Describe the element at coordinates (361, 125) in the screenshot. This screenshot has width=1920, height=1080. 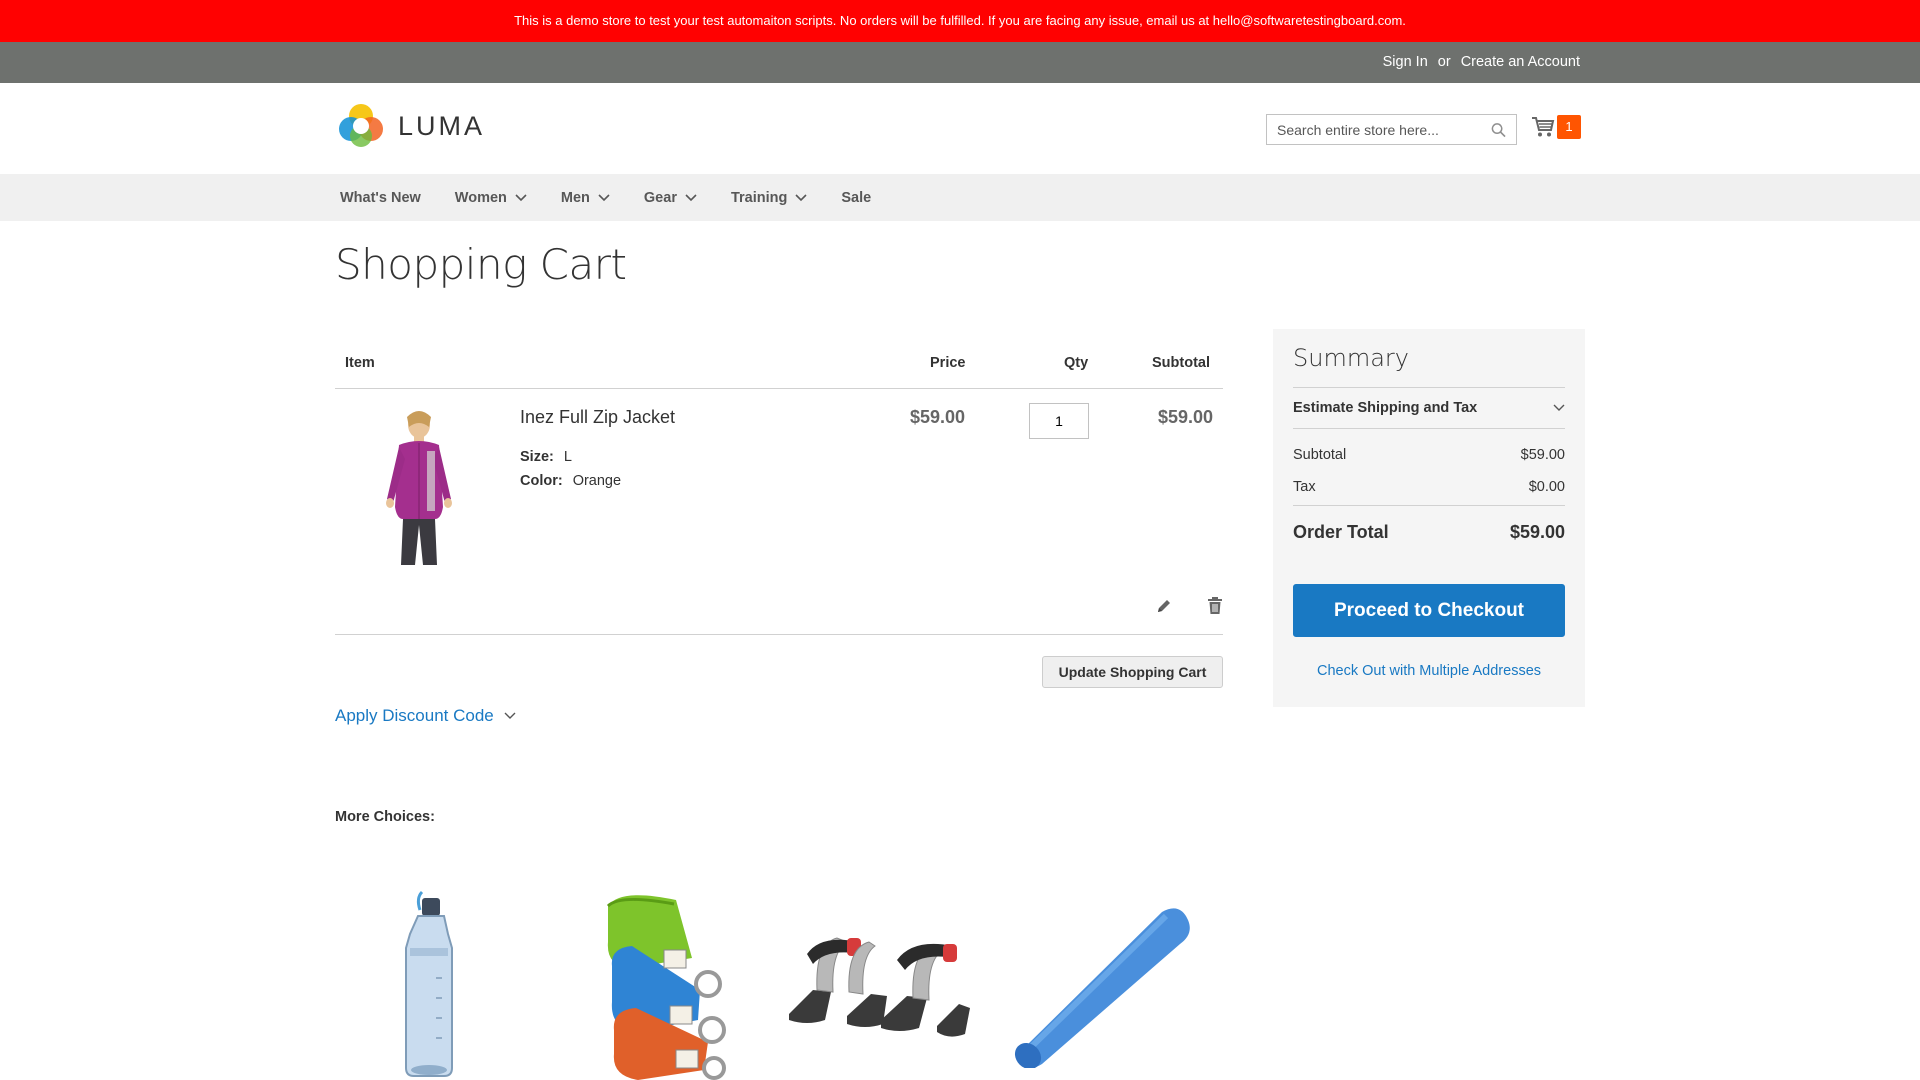
I see `luma-logo-icon` at that location.